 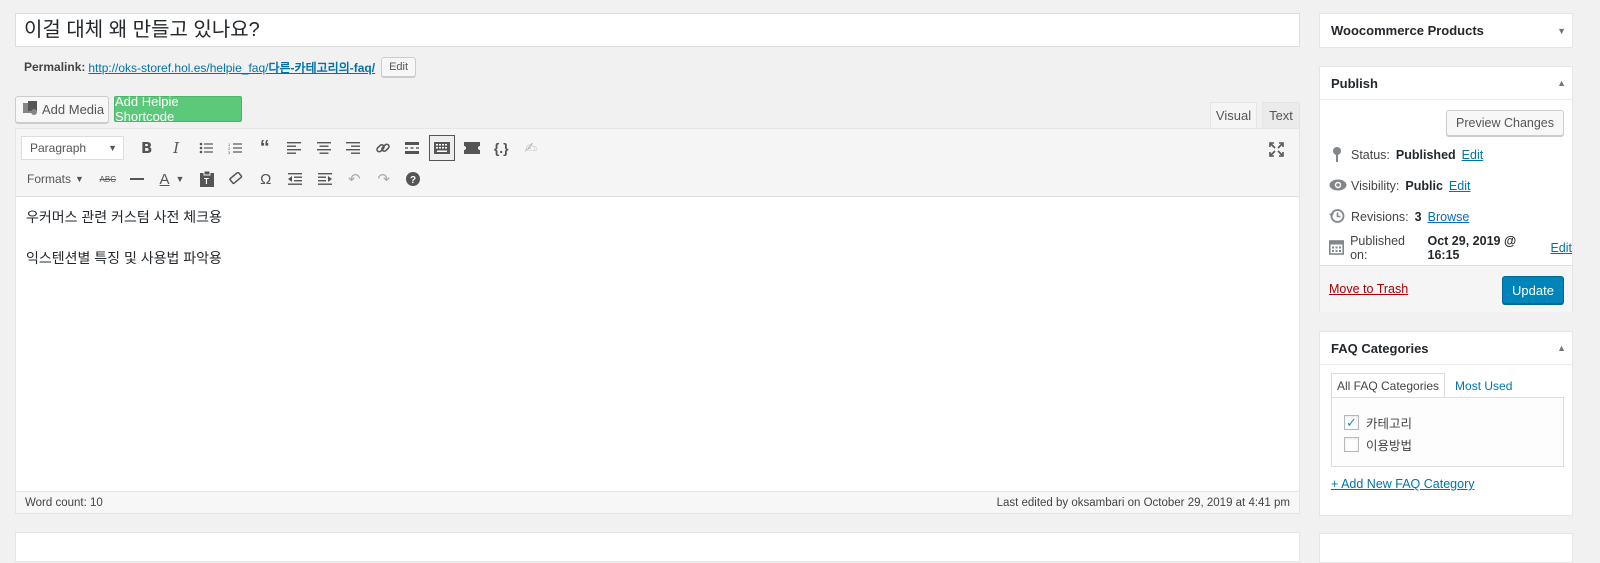 I want to click on category-item: ✓ 카테고리, so click(x=1378, y=422).